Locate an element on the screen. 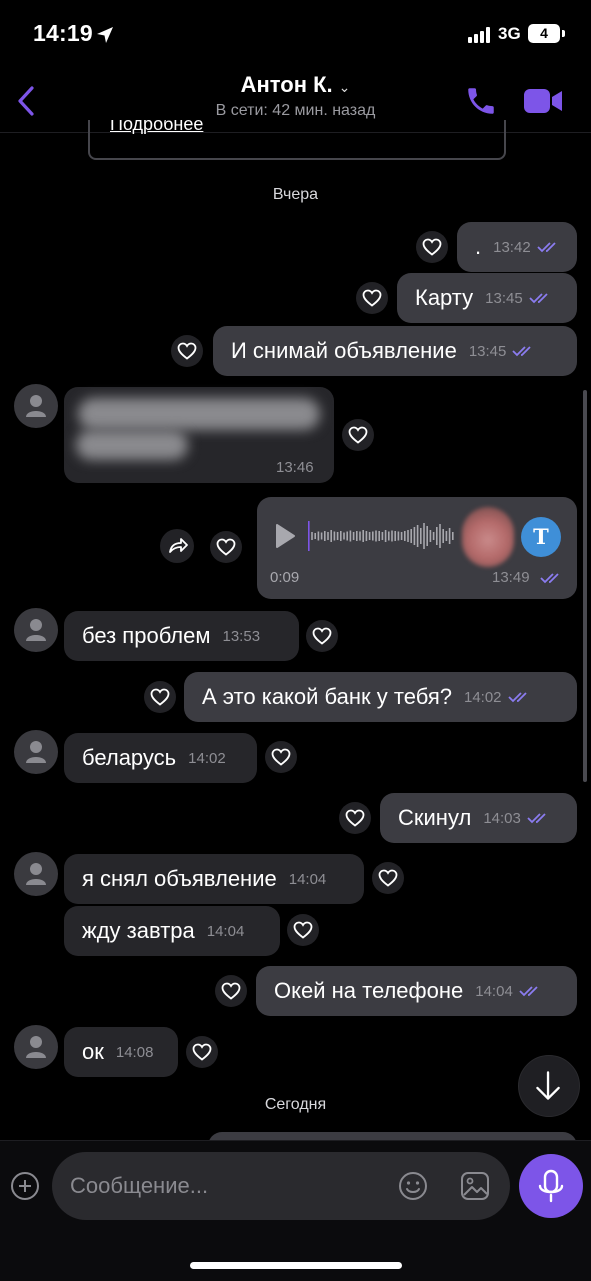 The height and width of the screenshot is (1281, 591). microphone-icon is located at coordinates (551, 1186).